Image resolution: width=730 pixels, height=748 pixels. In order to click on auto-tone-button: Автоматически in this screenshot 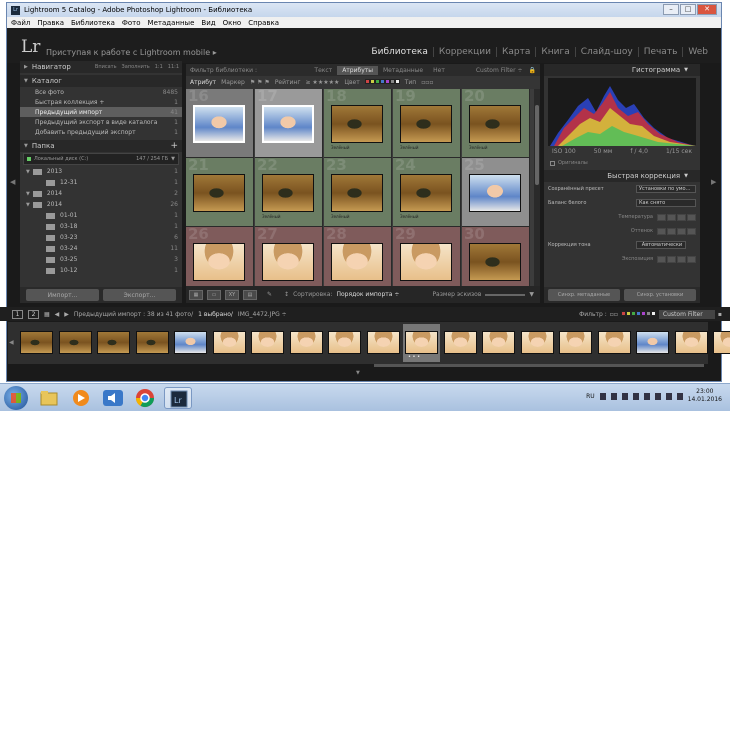, I will do `click(661, 245)`.